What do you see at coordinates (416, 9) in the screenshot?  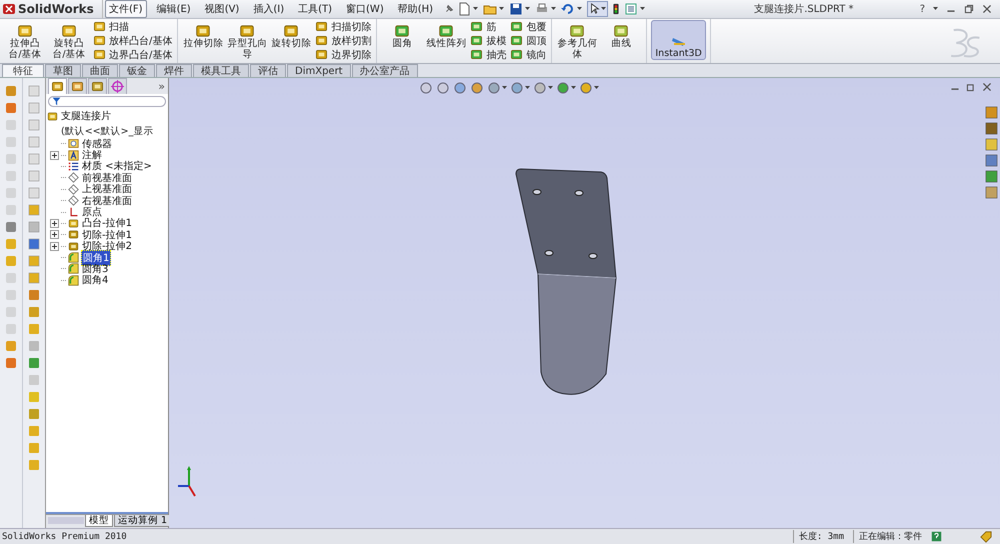 I see `menu-item: 帮助(H)` at bounding box center [416, 9].